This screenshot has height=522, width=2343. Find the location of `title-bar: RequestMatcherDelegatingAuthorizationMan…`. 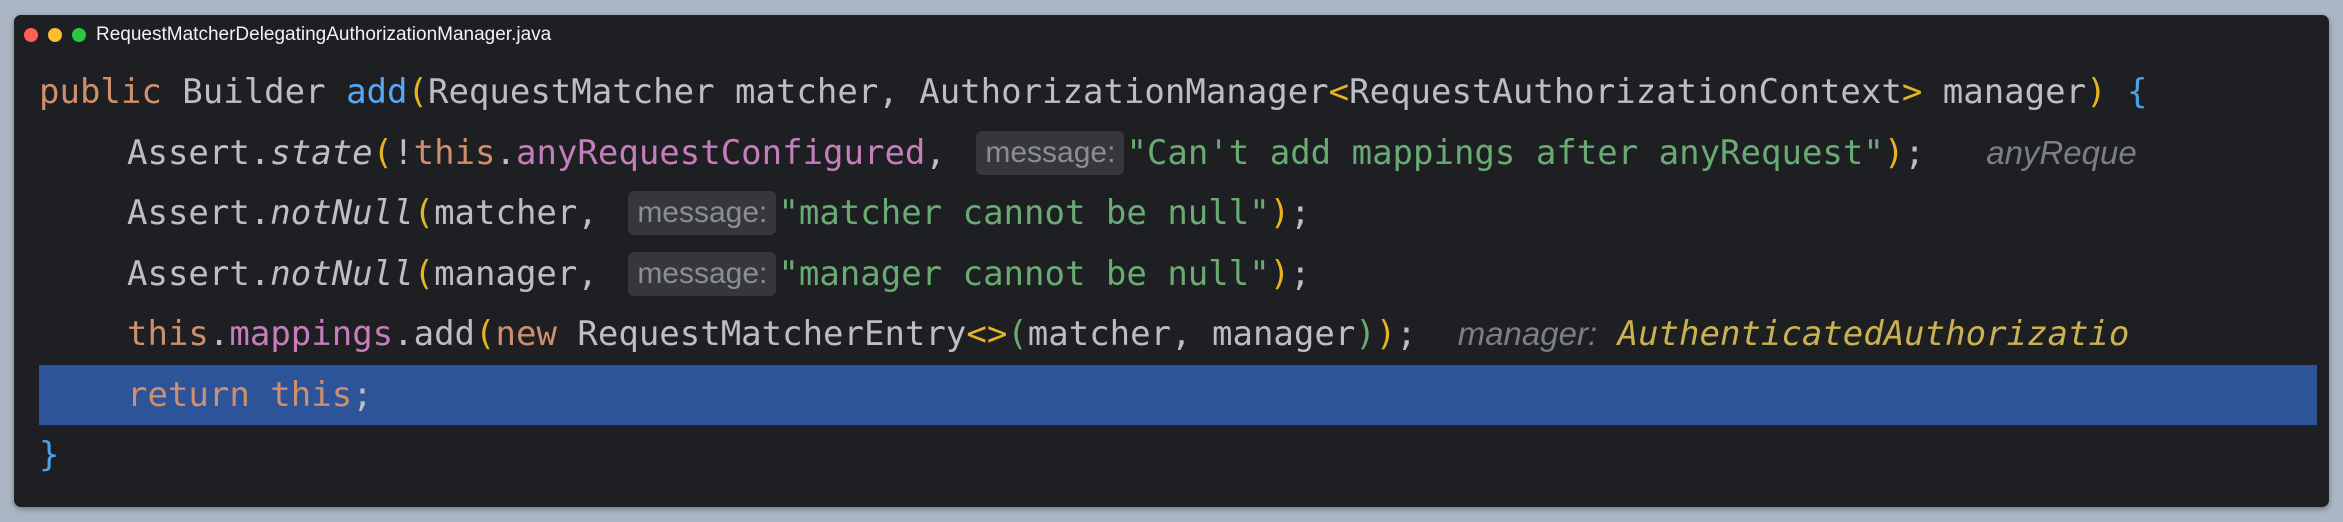

title-bar: RequestMatcherDelegatingAuthorizationMan… is located at coordinates (1171, 35).